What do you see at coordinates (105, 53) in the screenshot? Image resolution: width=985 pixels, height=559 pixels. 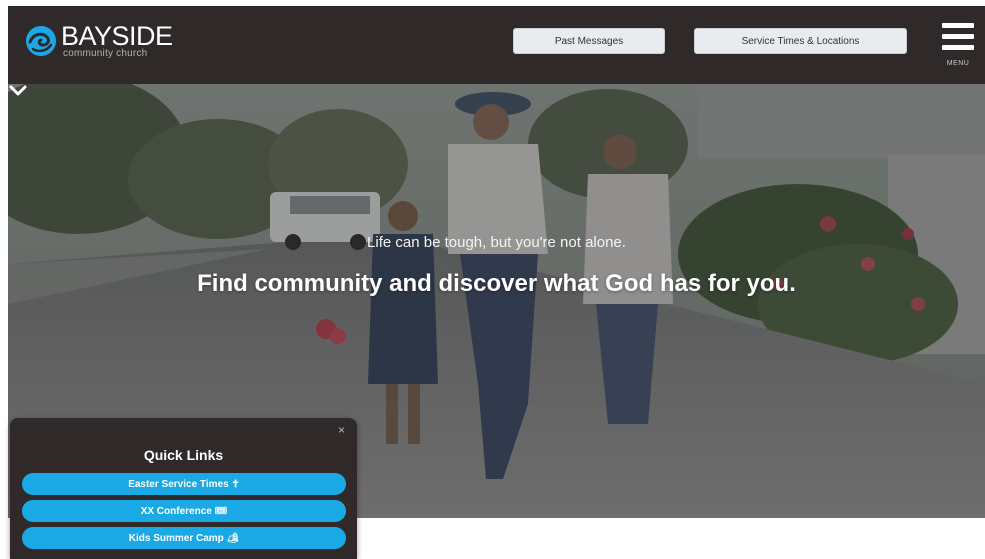 I see `logo-subtitle: community church` at bounding box center [105, 53].